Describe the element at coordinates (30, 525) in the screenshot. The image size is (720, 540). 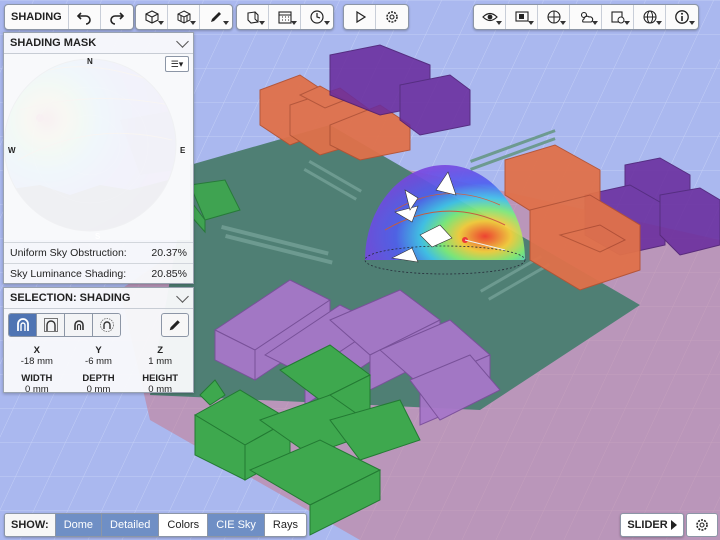
I see `show-label: SHOW:` at that location.